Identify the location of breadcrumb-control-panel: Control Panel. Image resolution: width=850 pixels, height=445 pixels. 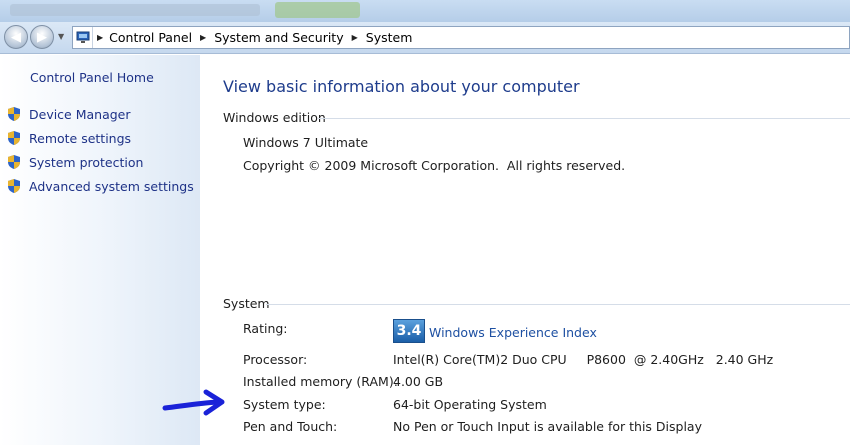
(150, 37).